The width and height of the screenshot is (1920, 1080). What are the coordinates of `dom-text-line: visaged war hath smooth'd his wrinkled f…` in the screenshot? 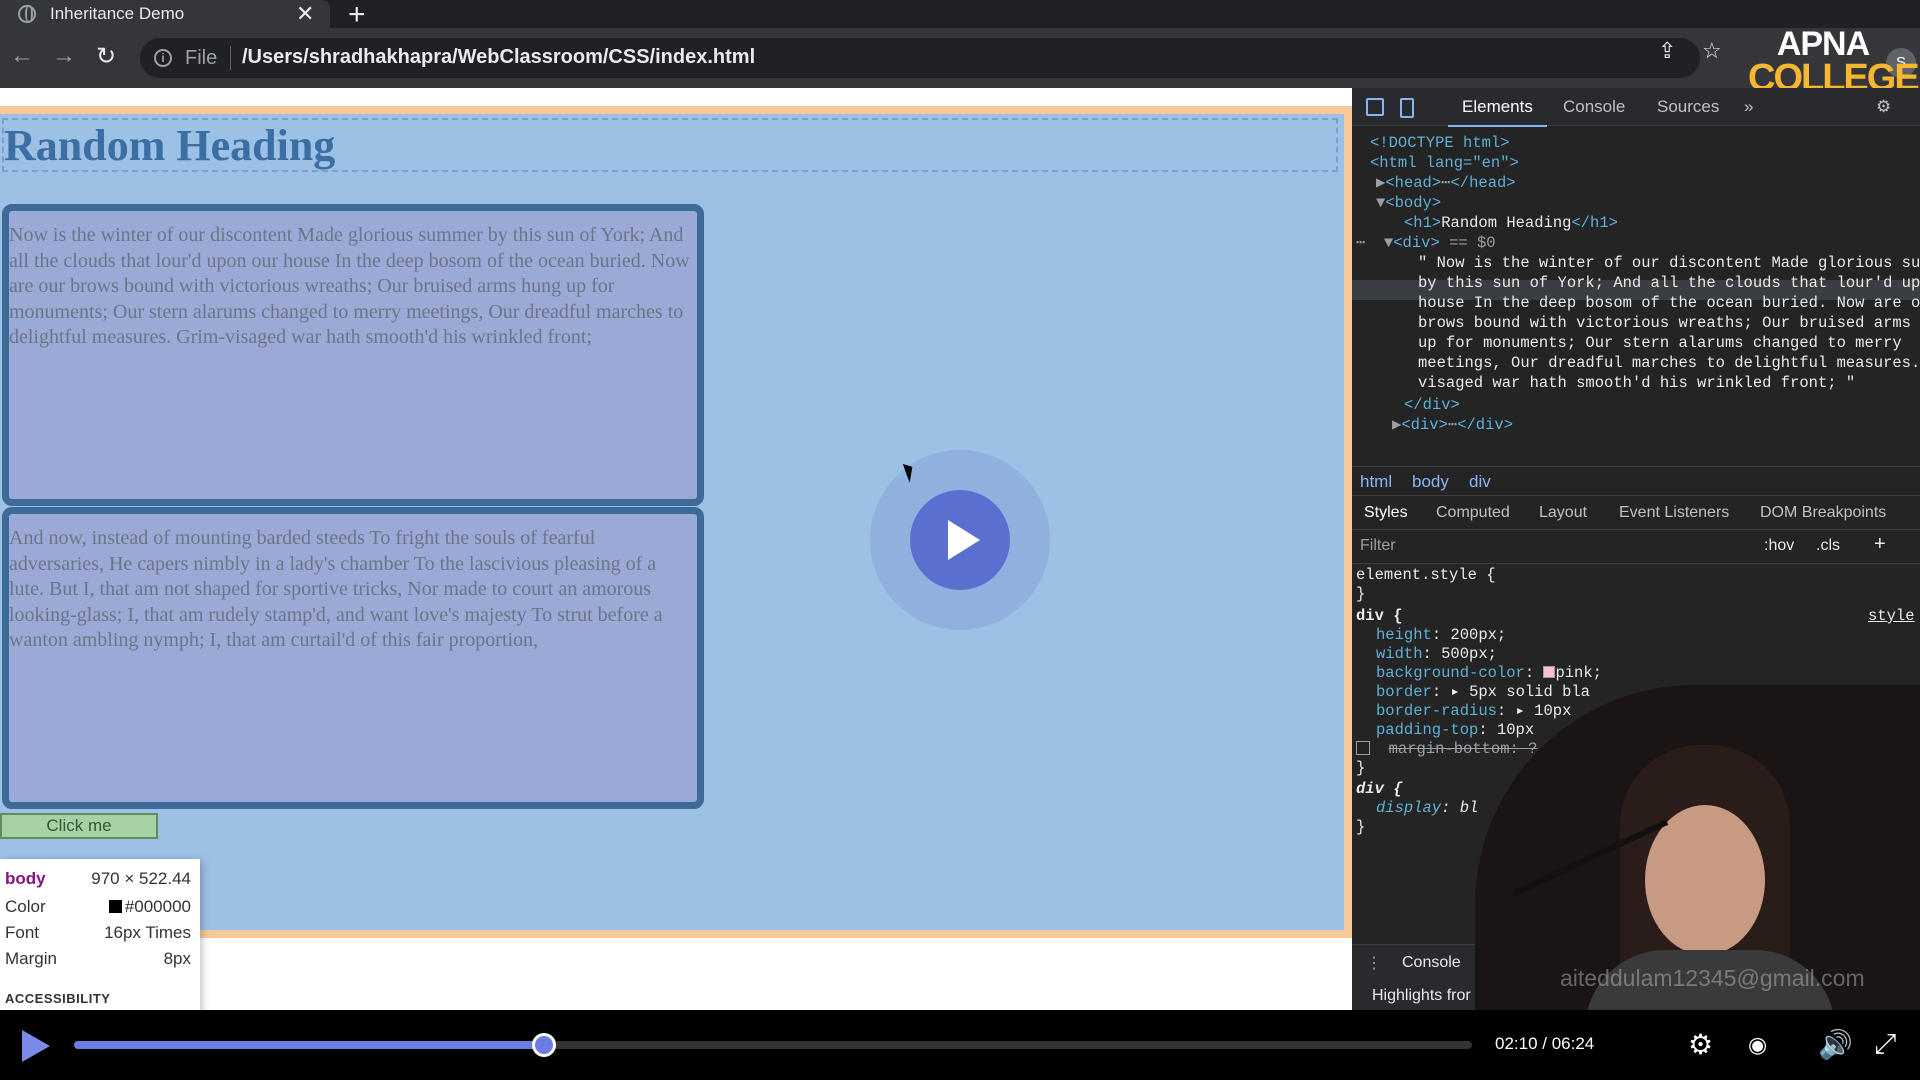 It's located at (1637, 383).